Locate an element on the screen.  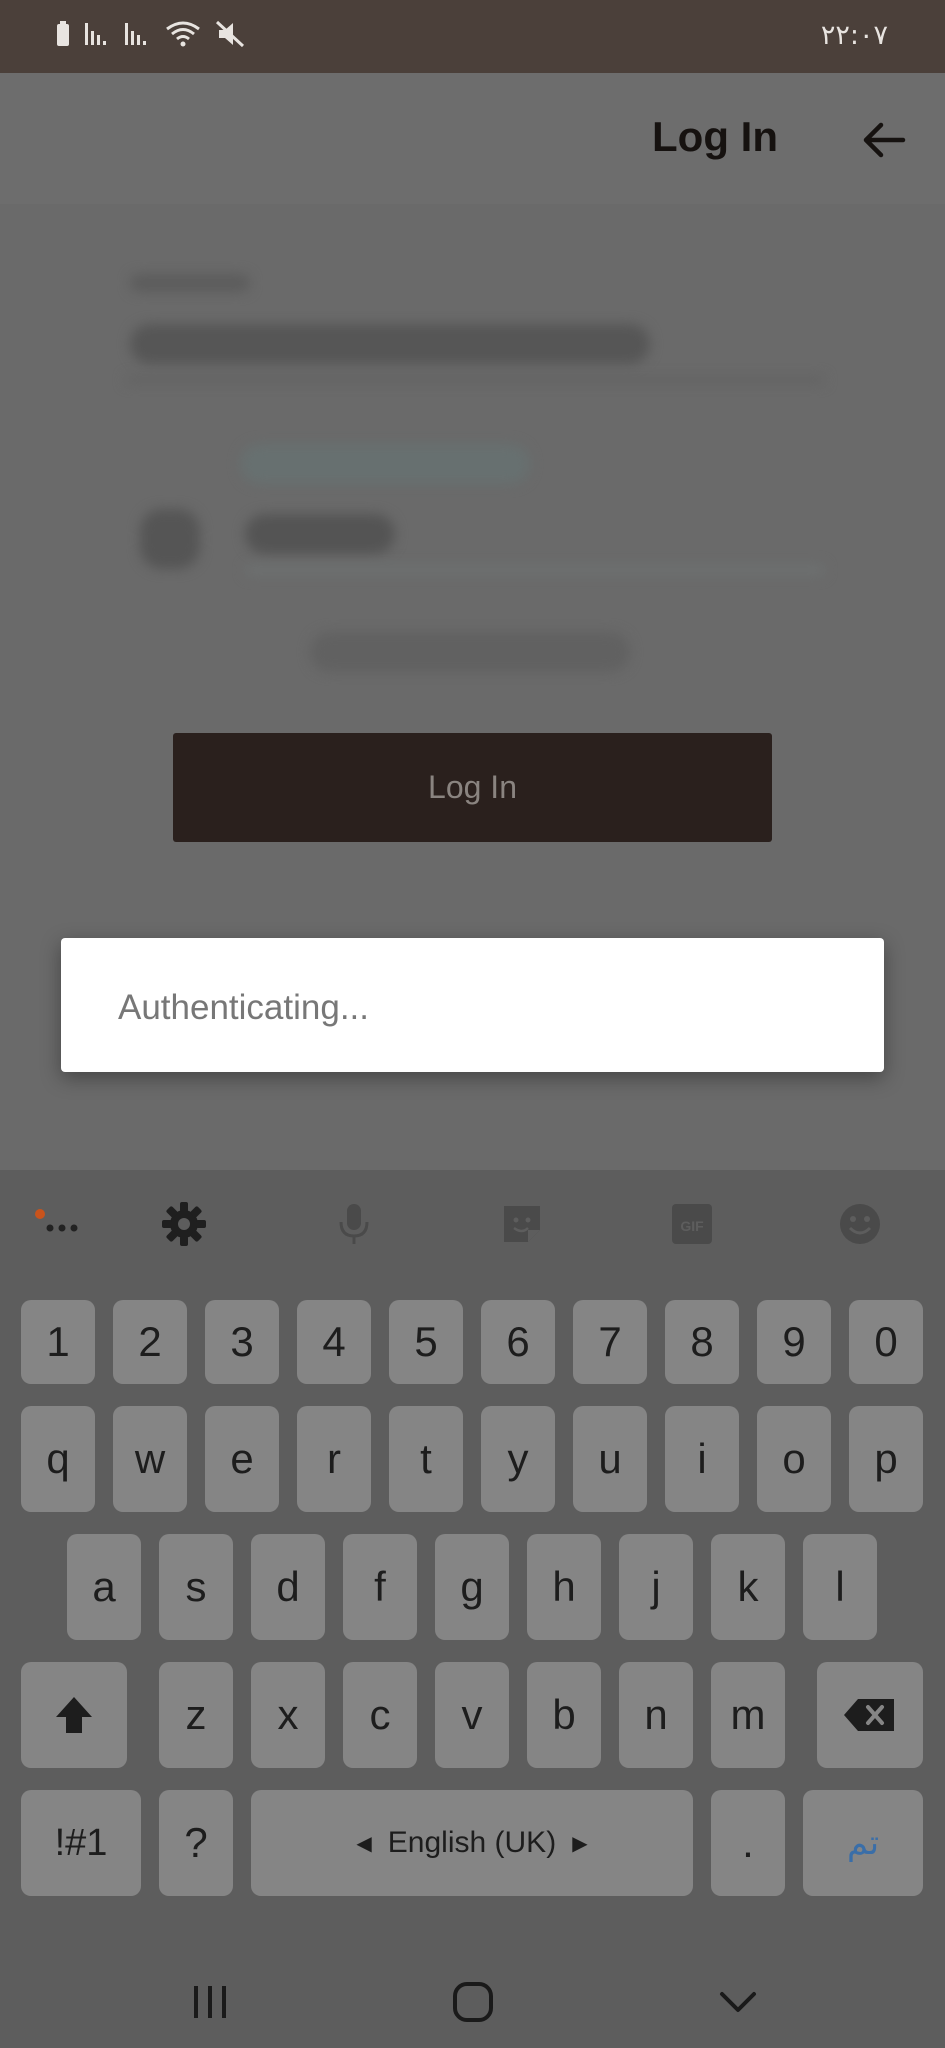
navigation-bar is located at coordinates (472, 1999).